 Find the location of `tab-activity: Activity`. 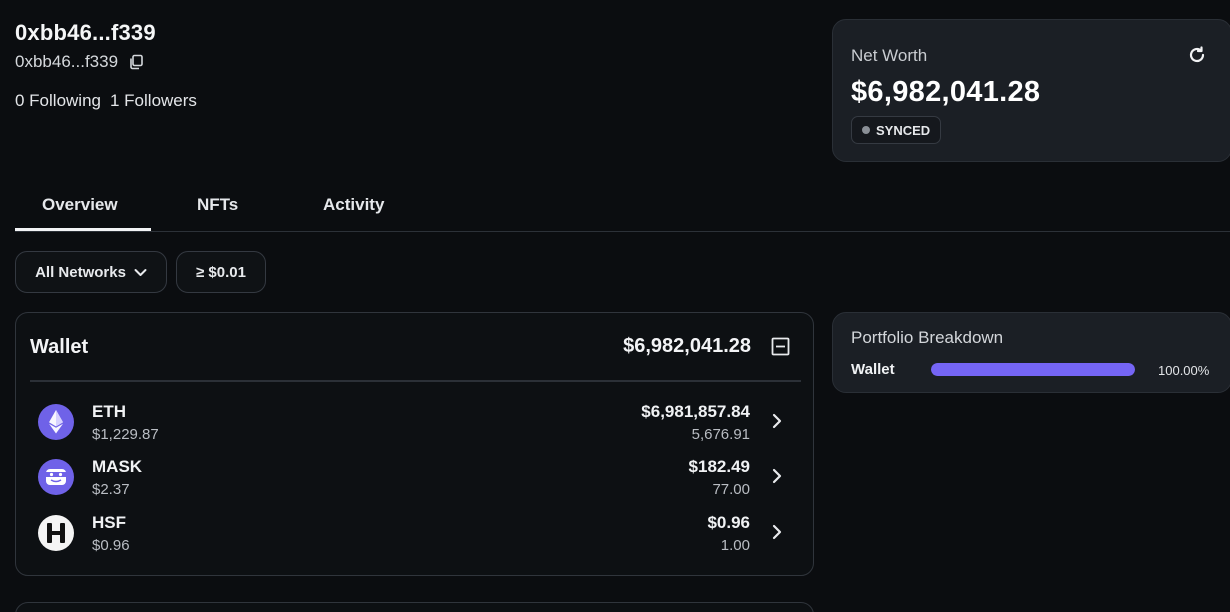

tab-activity: Activity is located at coordinates (353, 205).